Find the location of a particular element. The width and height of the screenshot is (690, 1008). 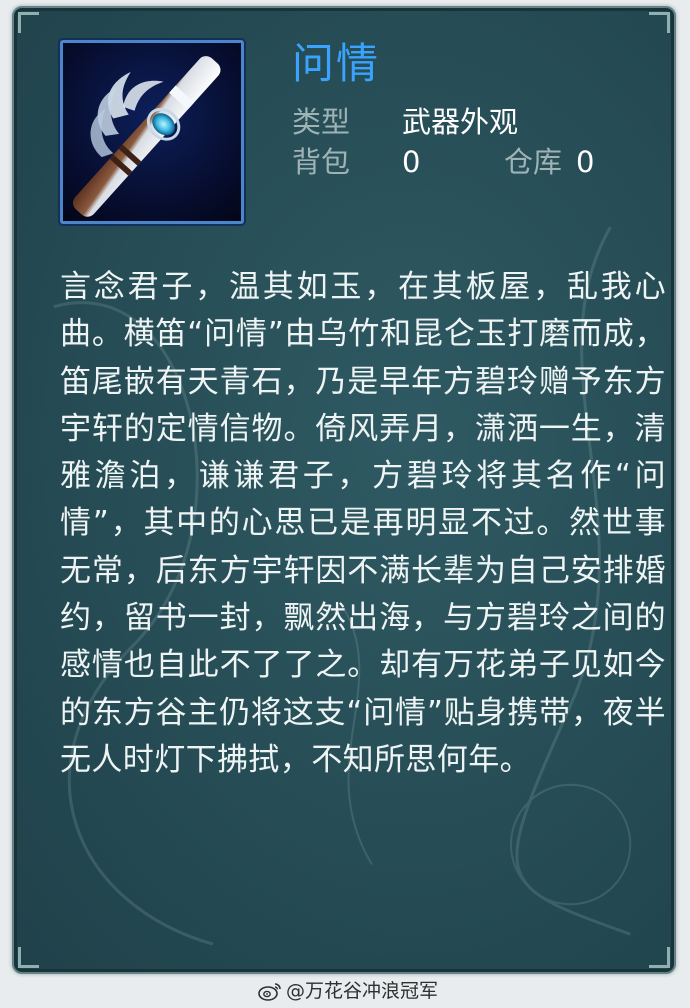

type-value: 武器外观 is located at coordinates (460, 122).